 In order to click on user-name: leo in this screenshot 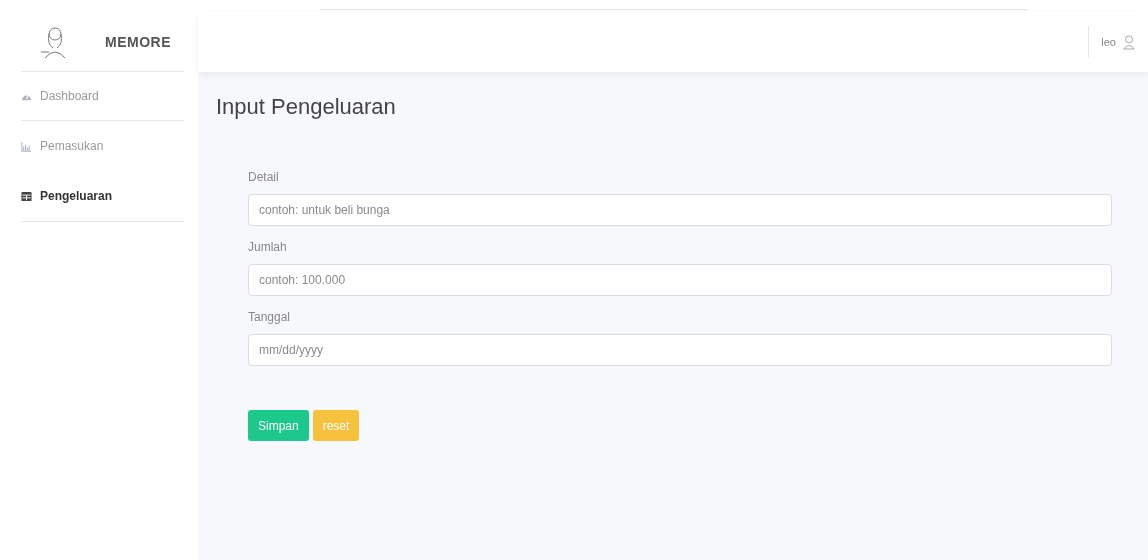, I will do `click(1108, 42)`.